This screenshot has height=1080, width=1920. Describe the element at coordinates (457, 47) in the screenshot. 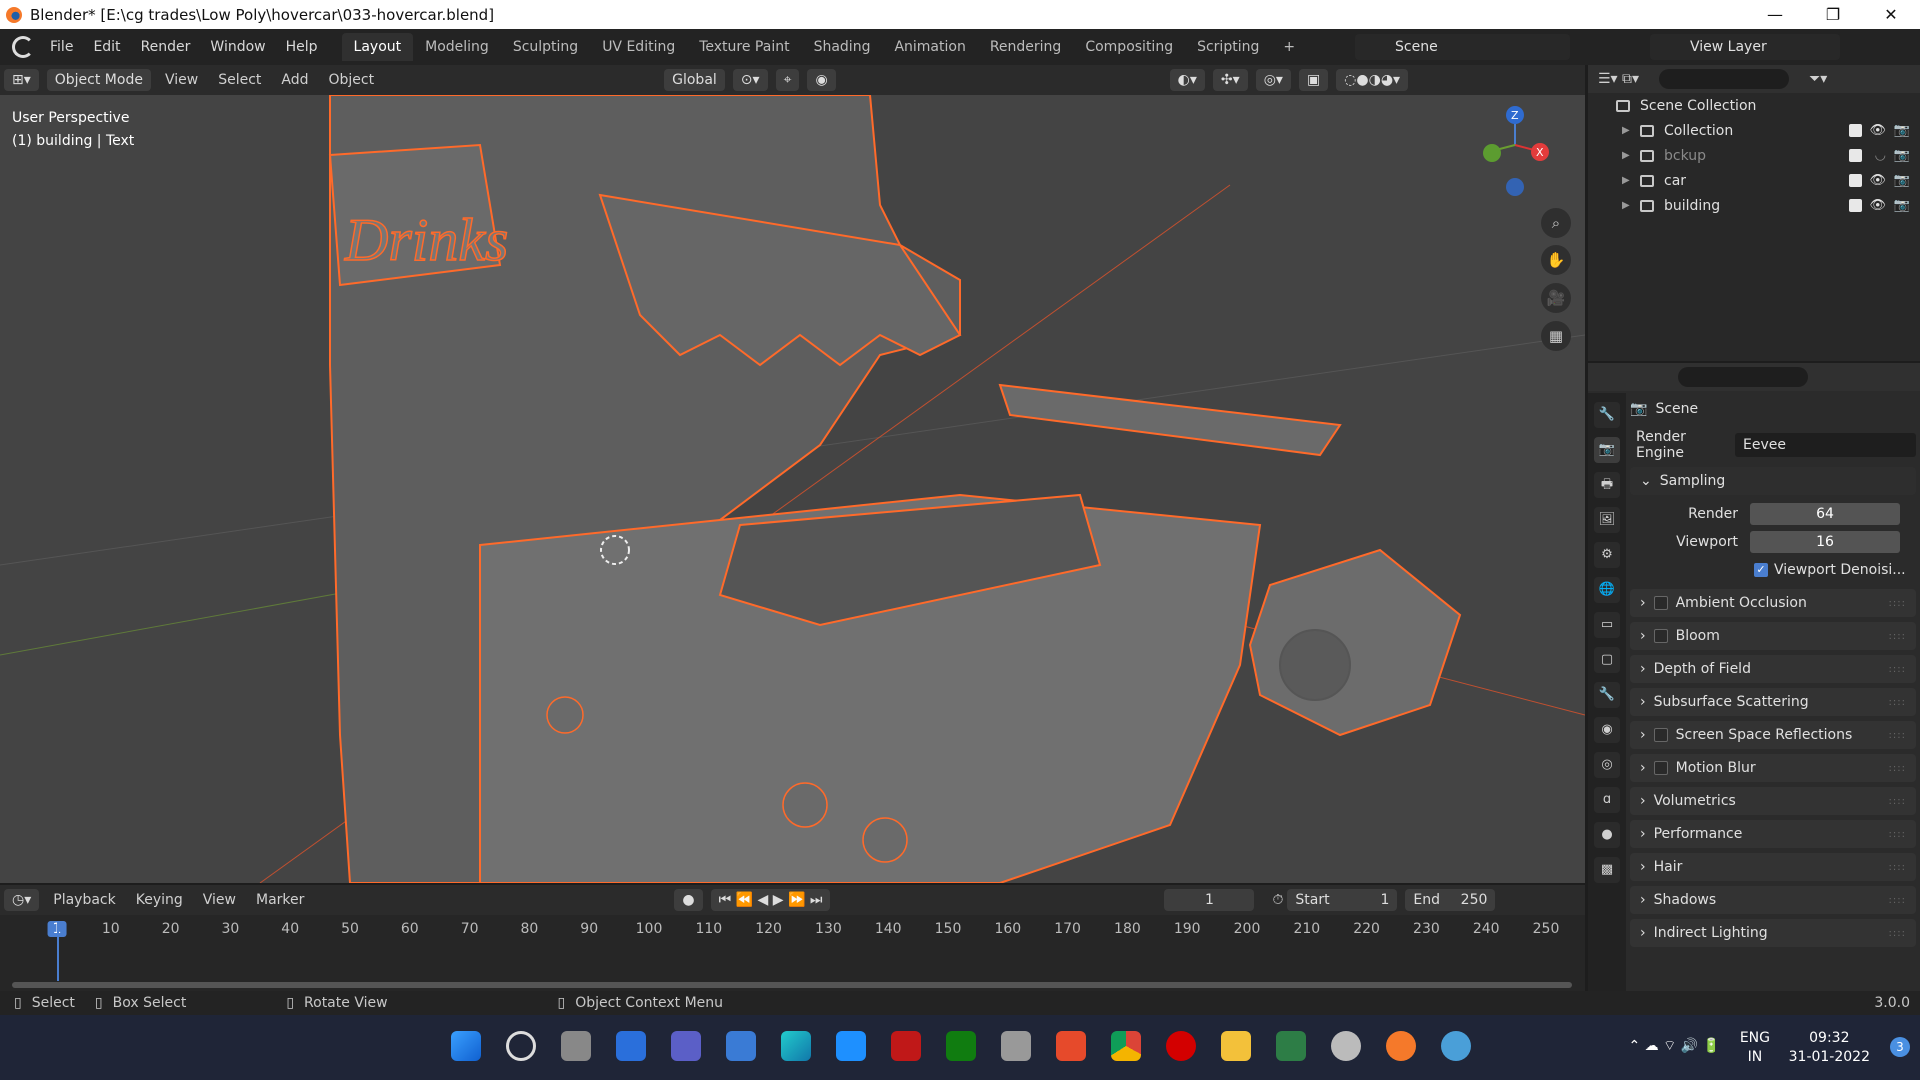

I see `tab-modeling: Modeling` at that location.